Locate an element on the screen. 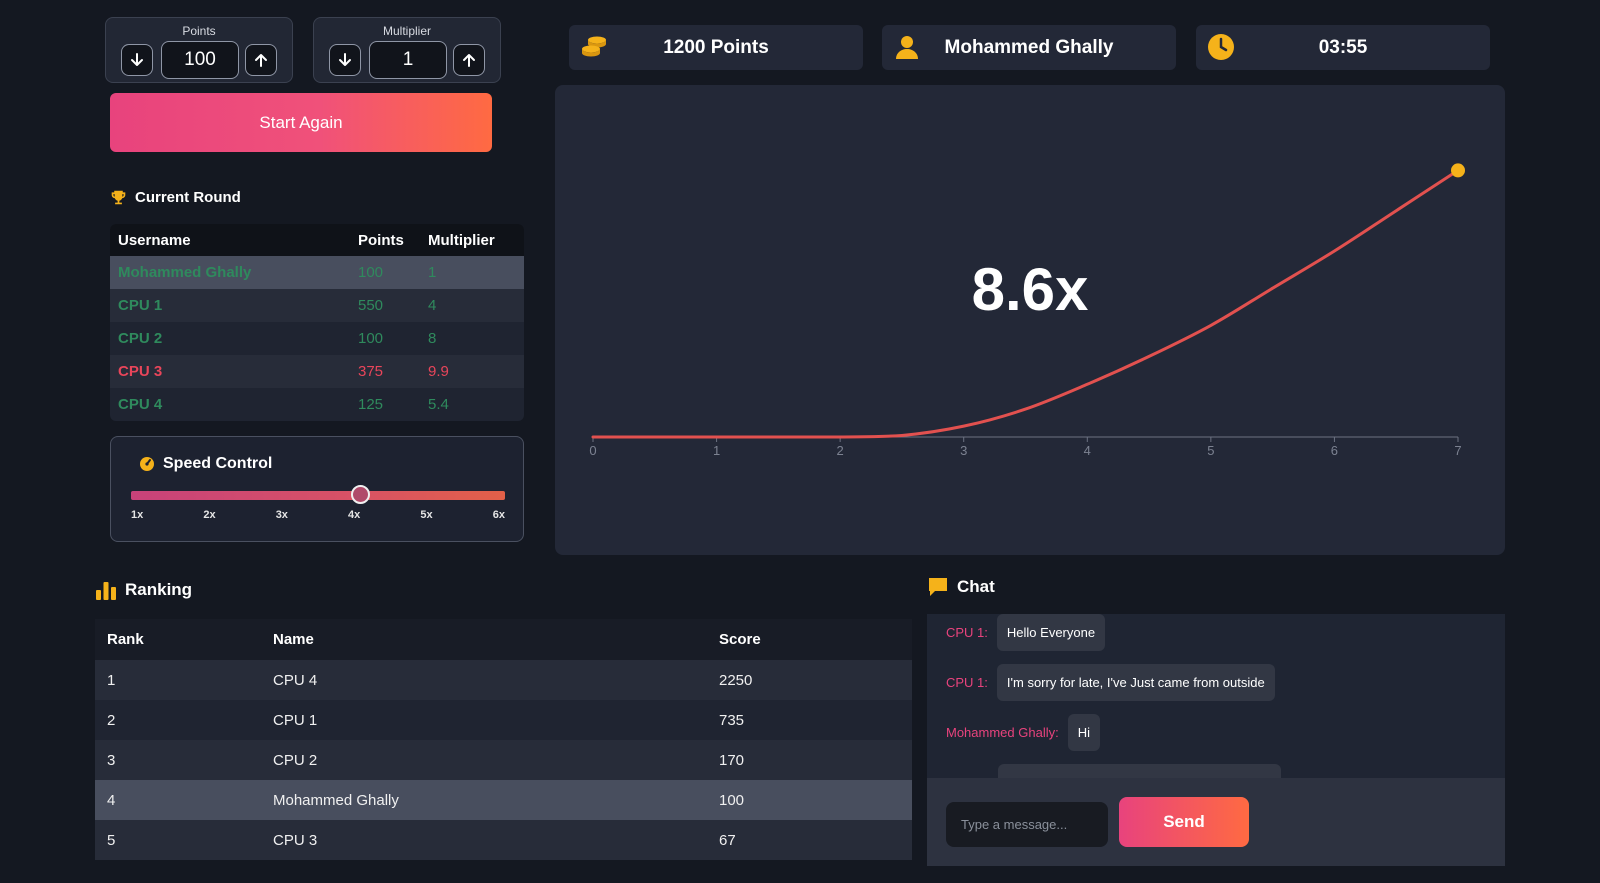 This screenshot has height=883, width=1600. row-score: 100 is located at coordinates (732, 800).